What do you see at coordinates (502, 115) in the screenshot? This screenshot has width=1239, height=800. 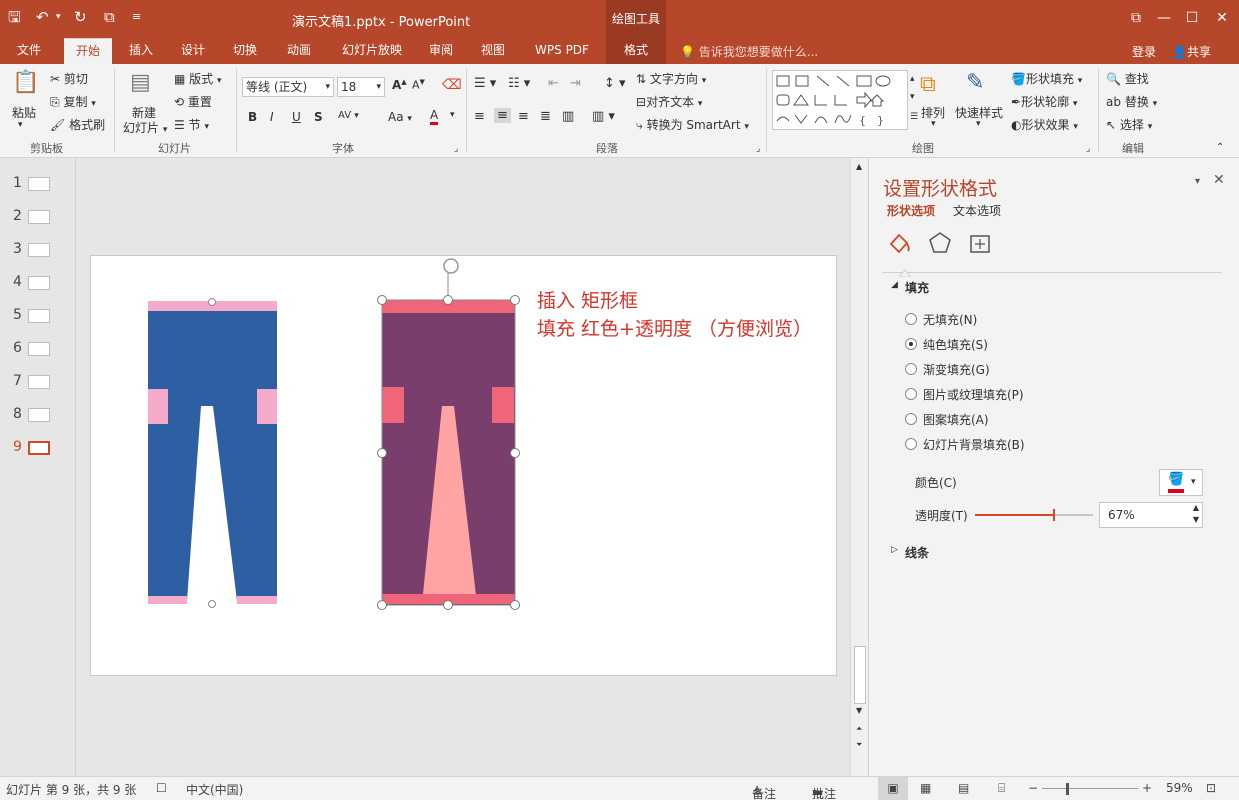 I see `align-center-icon: ≡` at bounding box center [502, 115].